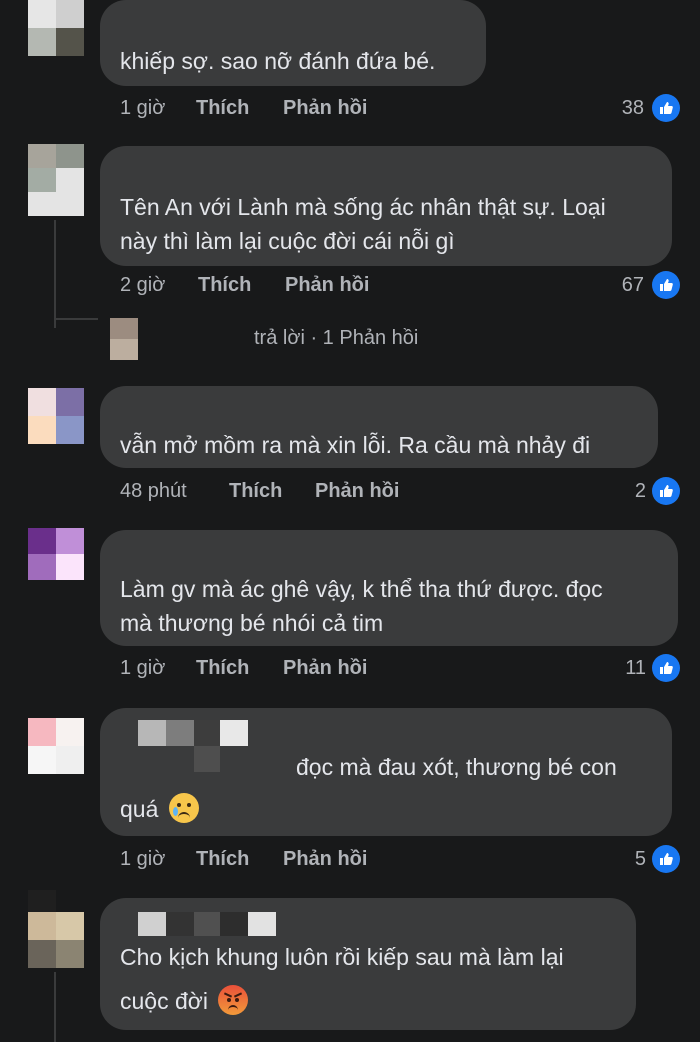 This screenshot has width=700, height=1042. Describe the element at coordinates (287, 241) in the screenshot. I see `comment-text: này thì làm lại cuộc đời cái nỗi gì` at that location.